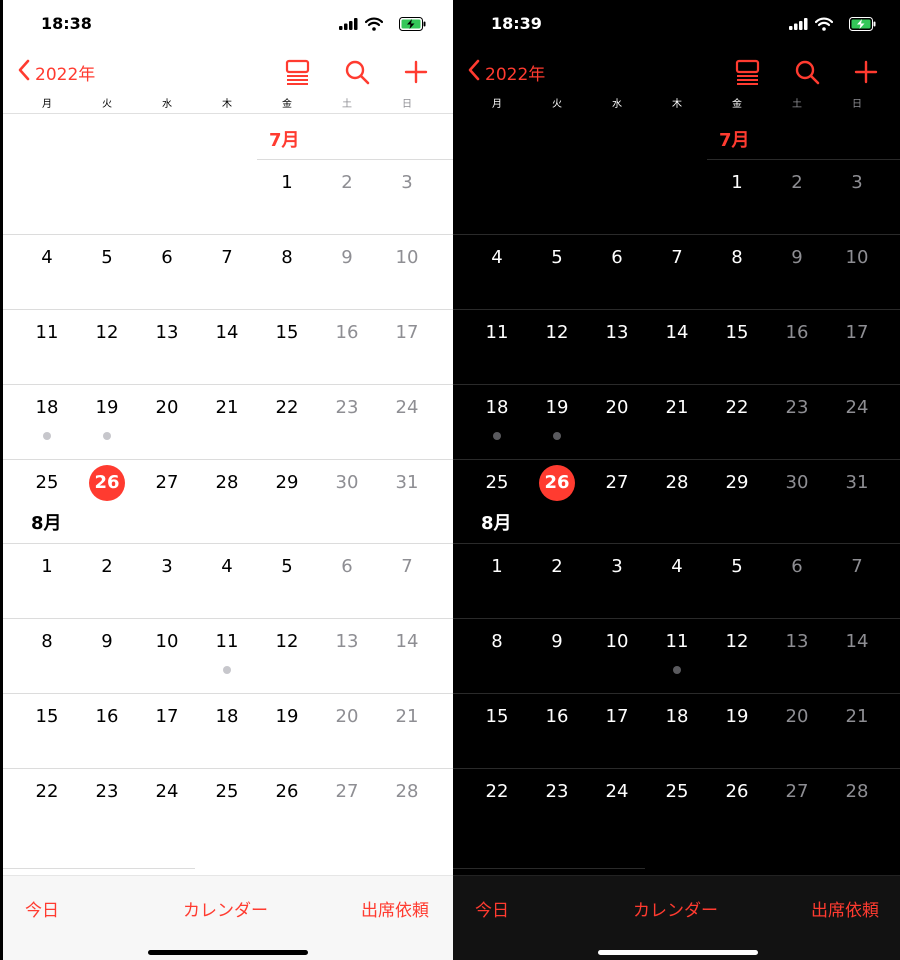 The image size is (900, 960). I want to click on day-cell: 26, so click(287, 792).